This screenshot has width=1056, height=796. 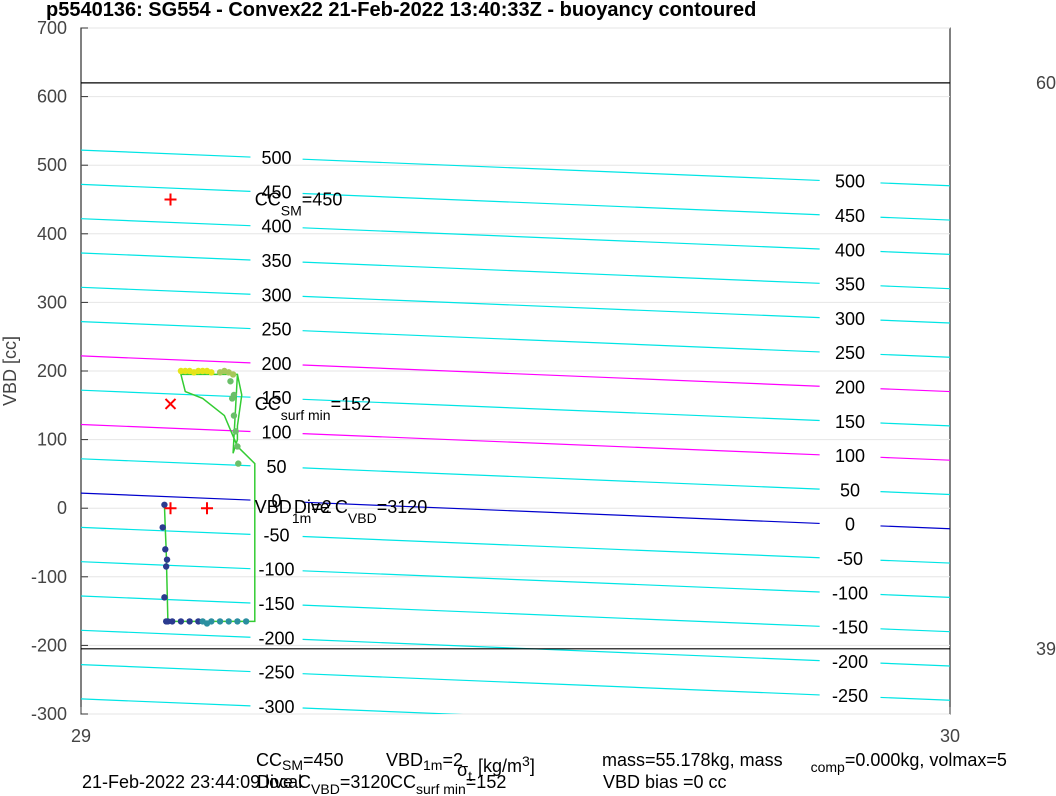 I want to click on contour-label-left-0: 500, so click(x=277, y=158).